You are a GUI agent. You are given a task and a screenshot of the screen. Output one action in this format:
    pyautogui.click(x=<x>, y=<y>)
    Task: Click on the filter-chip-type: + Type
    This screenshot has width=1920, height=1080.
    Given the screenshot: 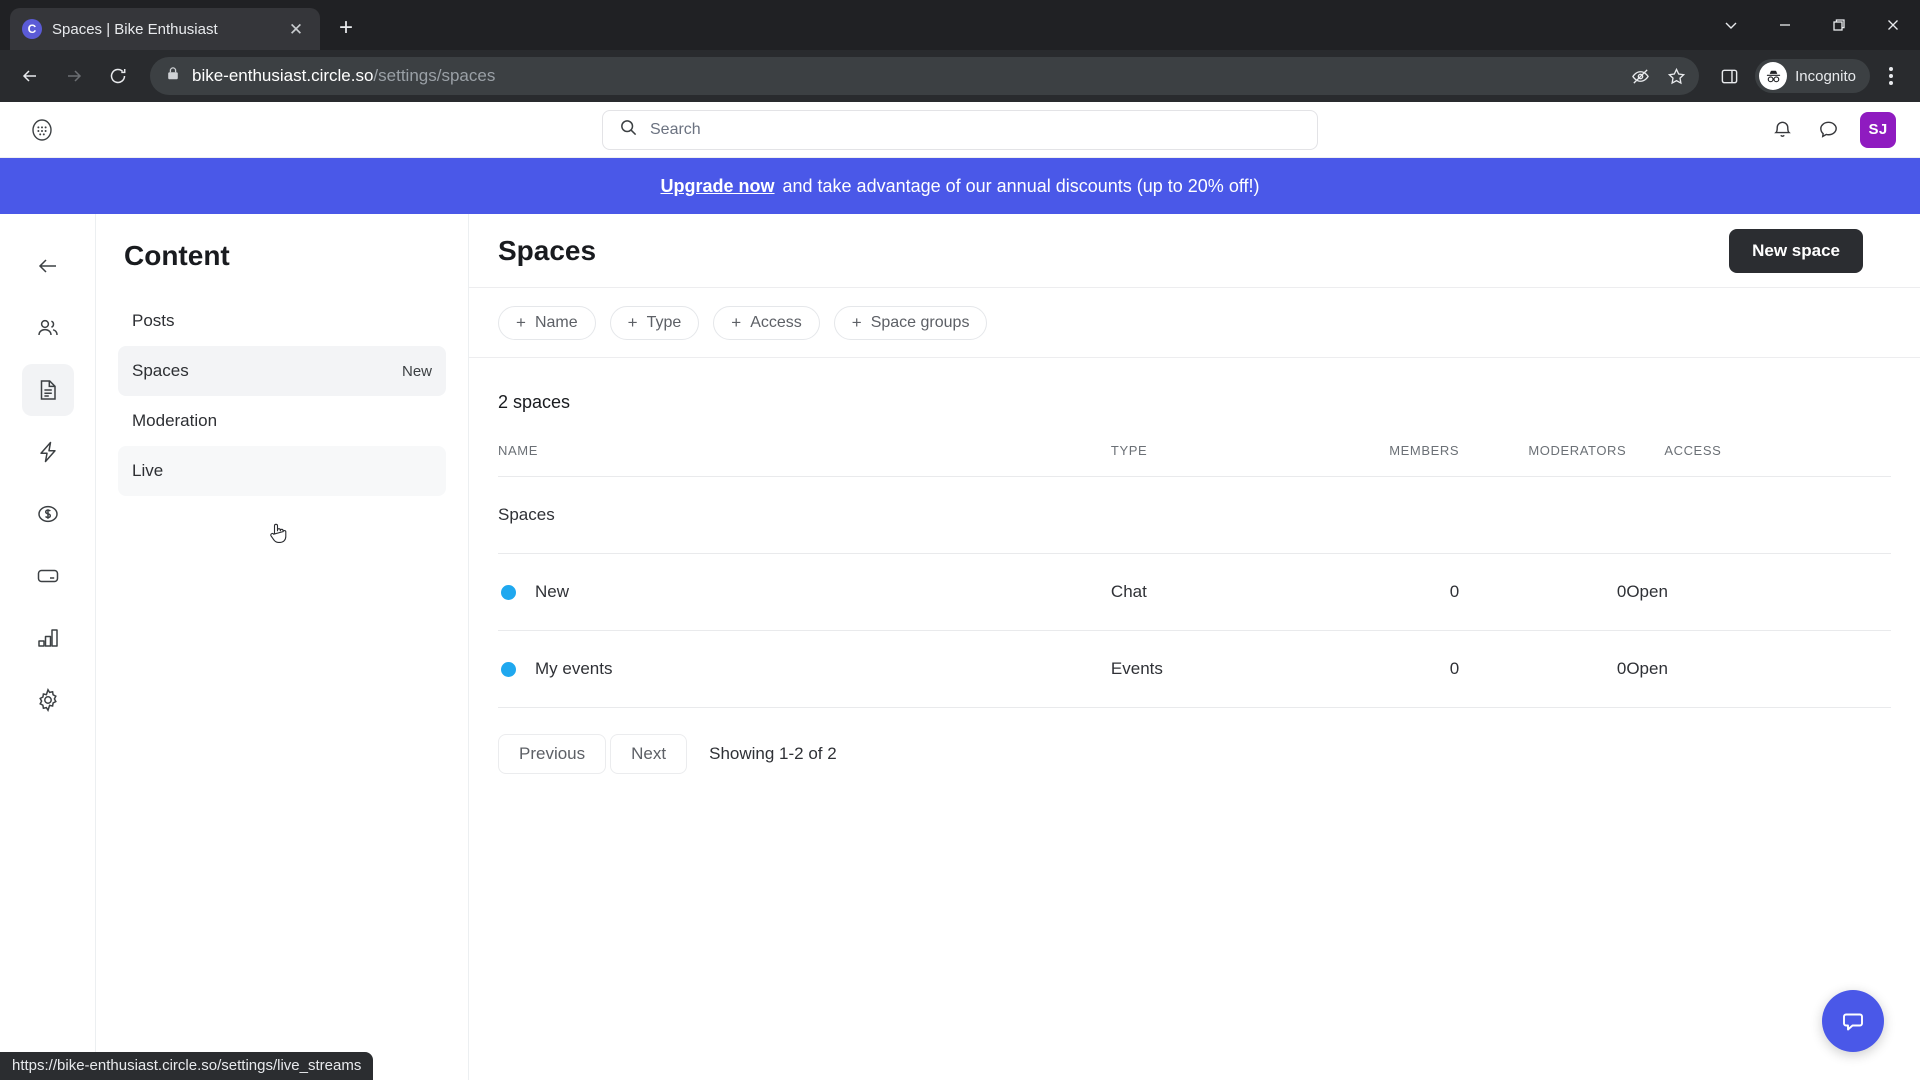 What is the action you would take?
    pyautogui.click(x=654, y=322)
    